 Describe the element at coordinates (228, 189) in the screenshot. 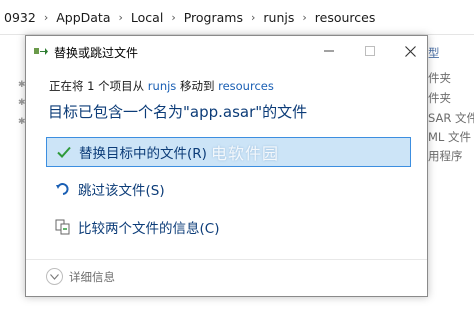

I see `skip-file-option: 跳过该文件(S)` at that location.